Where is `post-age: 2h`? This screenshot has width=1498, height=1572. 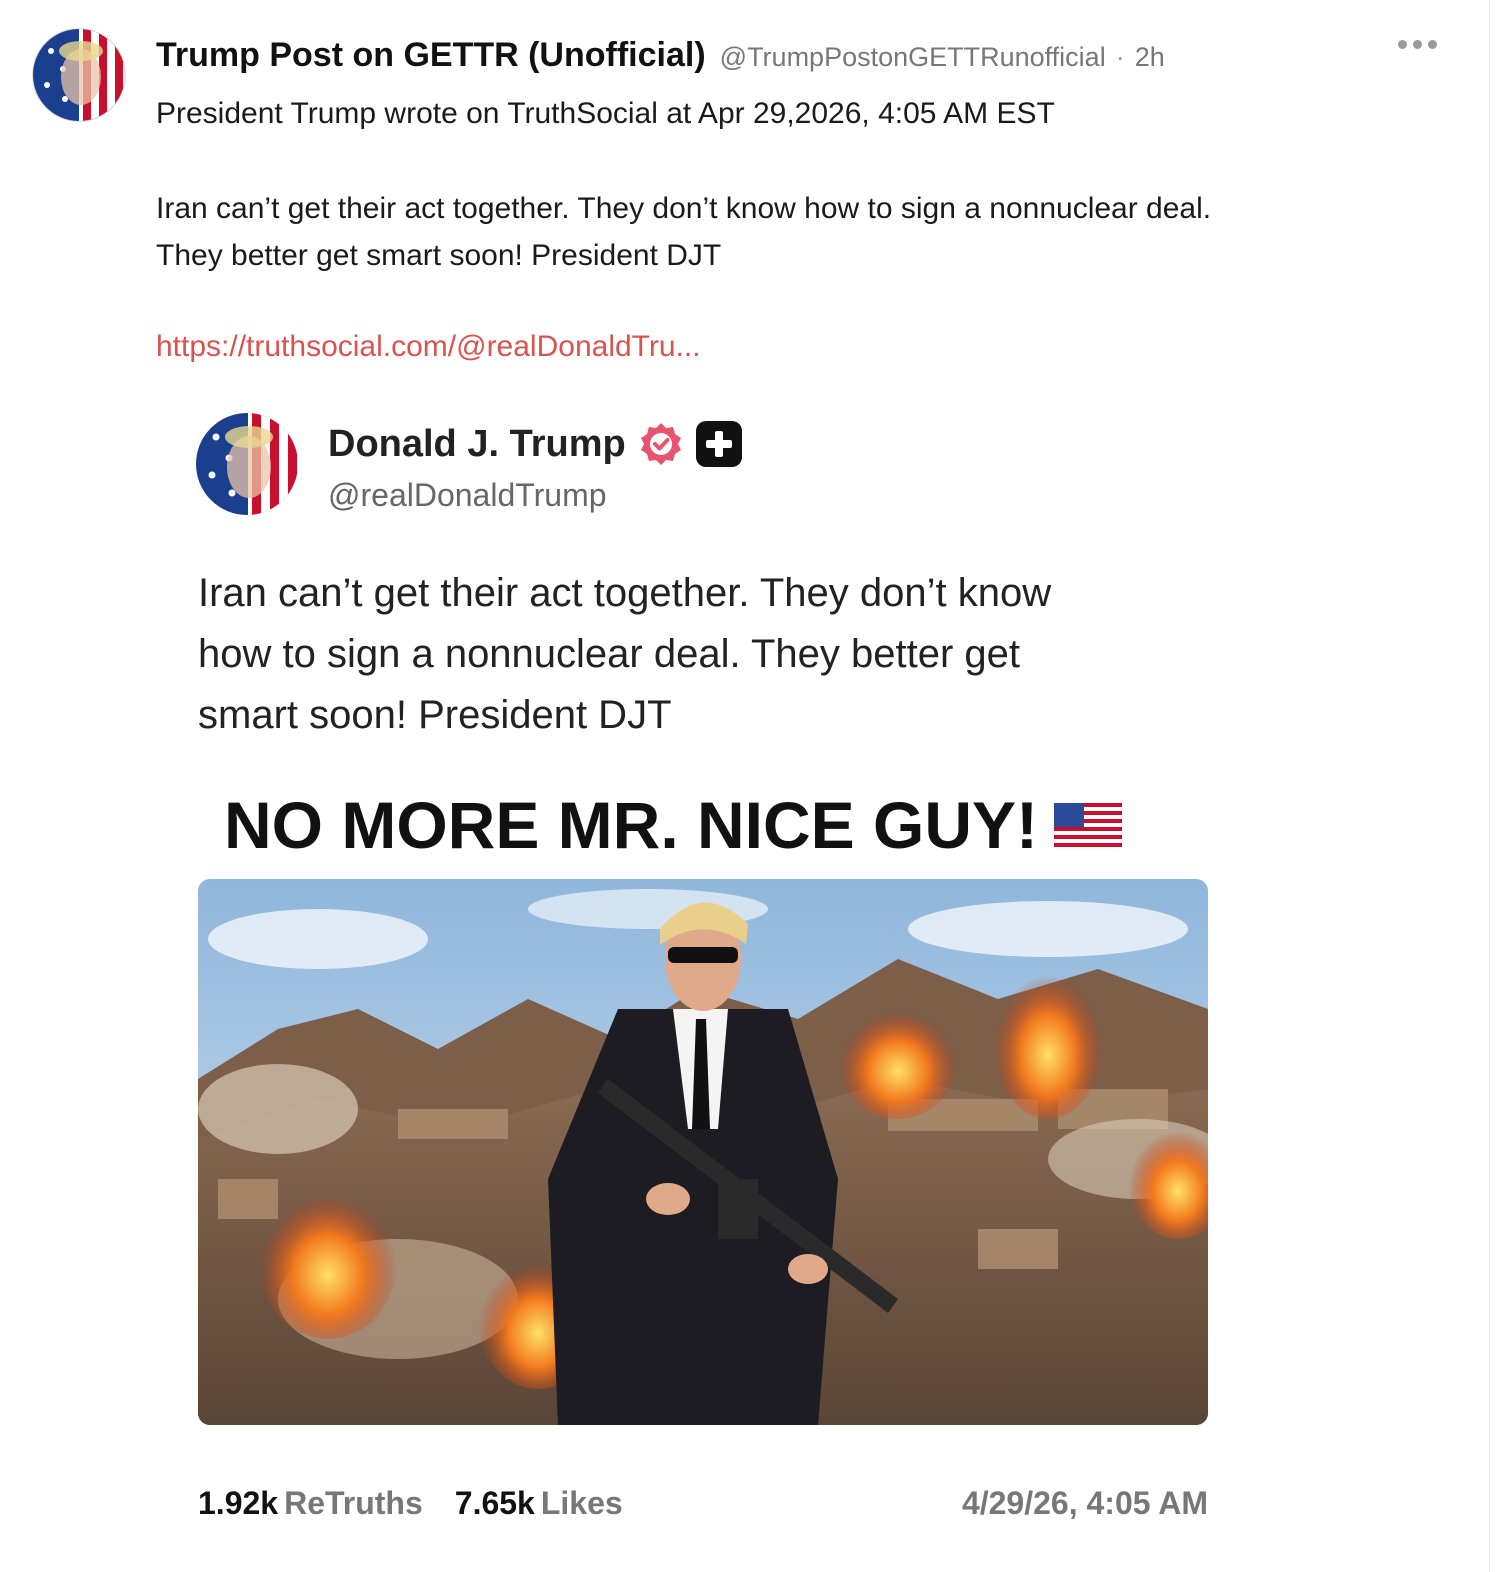
post-age: 2h is located at coordinates (1149, 57).